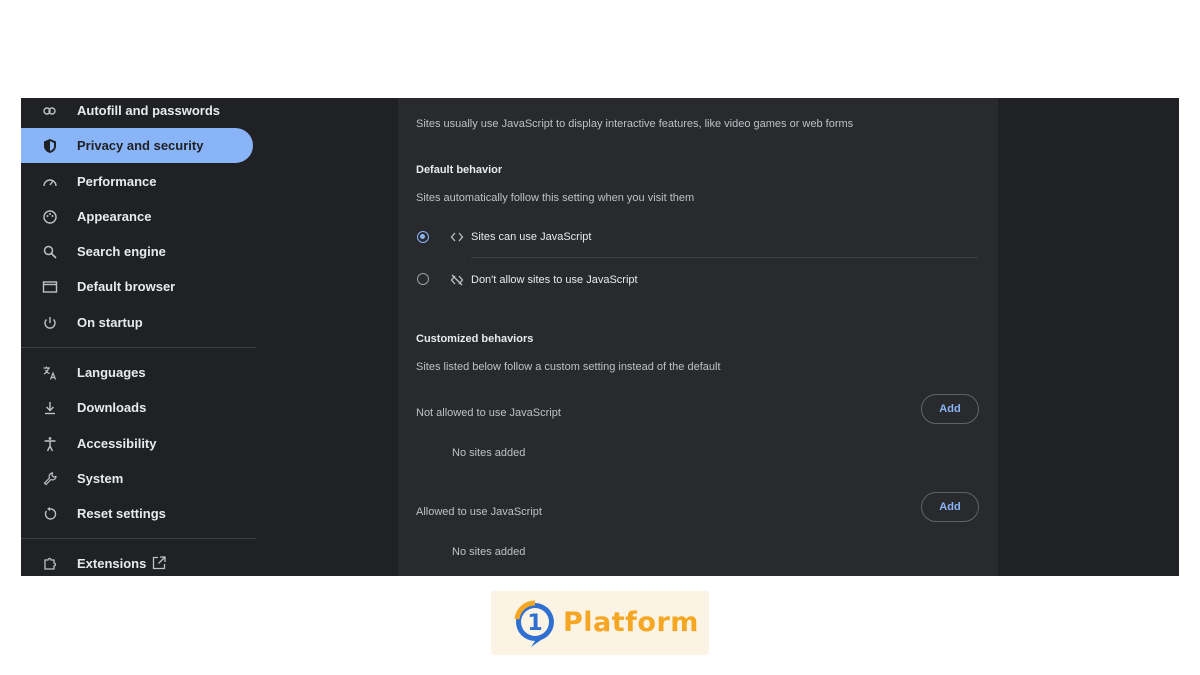 The height and width of the screenshot is (675, 1200). Describe the element at coordinates (50, 146) in the screenshot. I see `shield-icon` at that location.